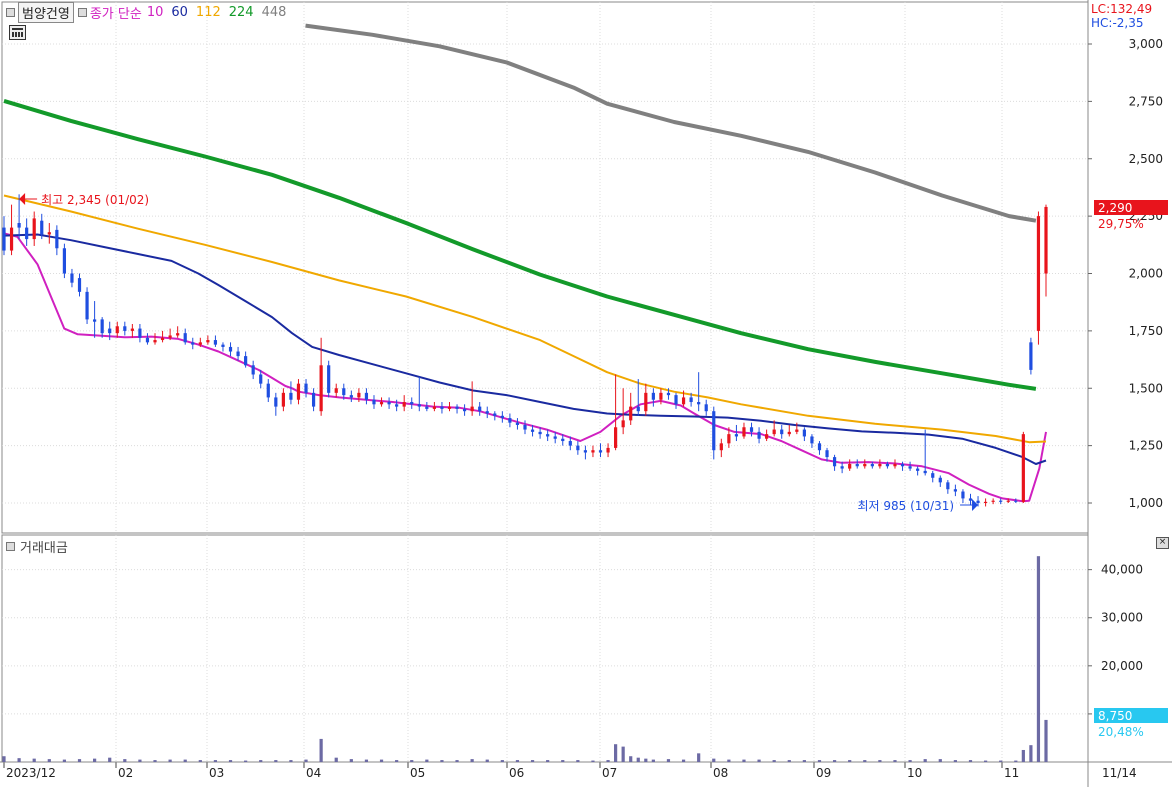  What do you see at coordinates (1146, 503) in the screenshot?
I see `price-tick-label: 1,000` at bounding box center [1146, 503].